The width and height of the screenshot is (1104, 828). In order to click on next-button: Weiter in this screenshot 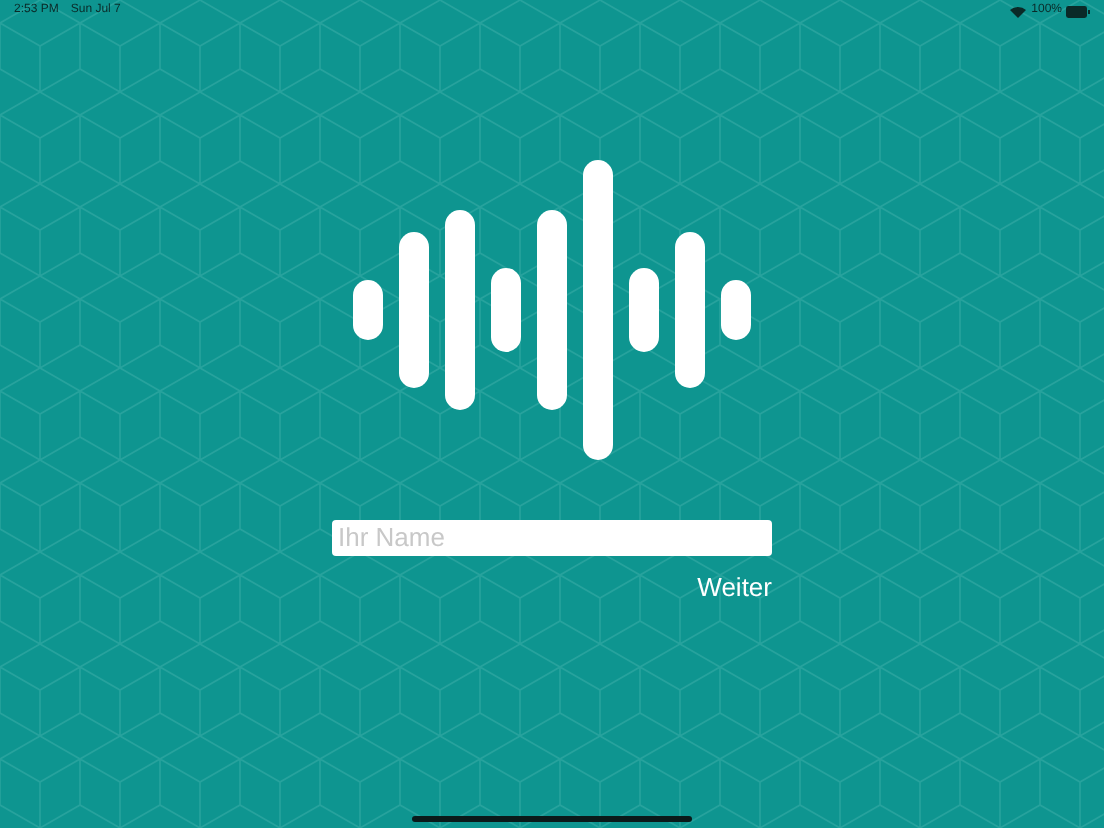, I will do `click(734, 587)`.